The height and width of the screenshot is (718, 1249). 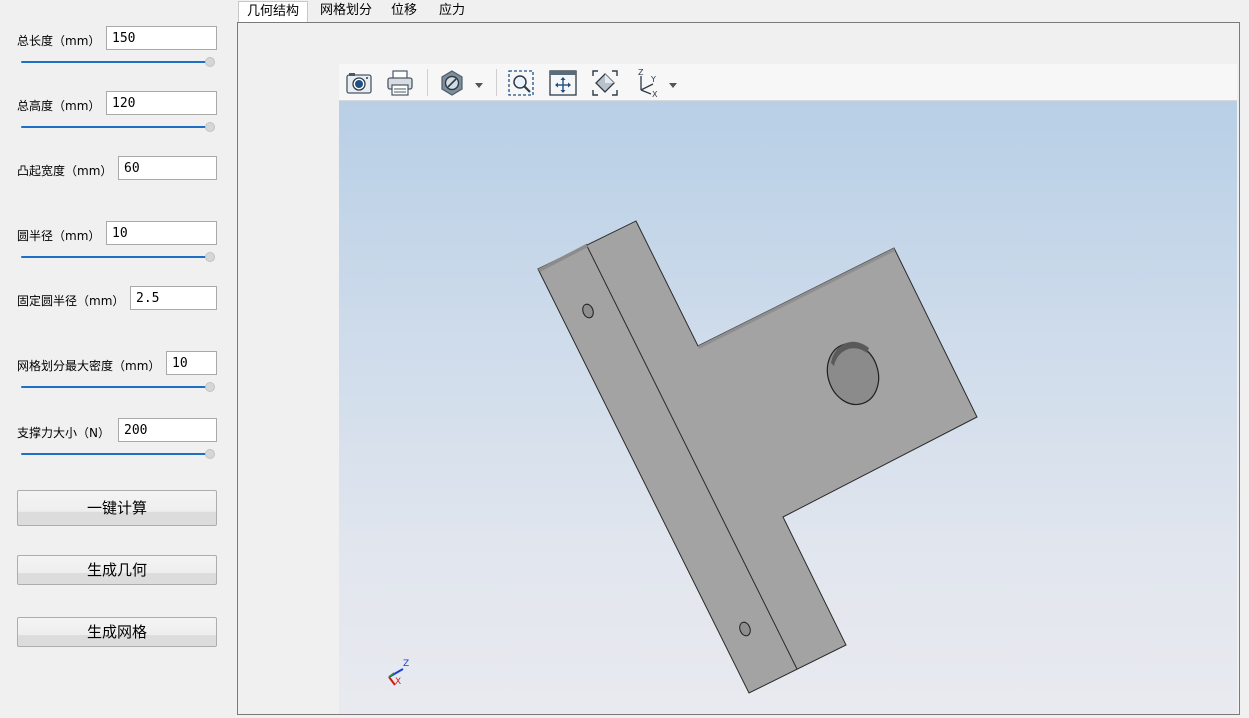 I want to click on one-click-compute-button: 一键计算, so click(x=117, y=508).